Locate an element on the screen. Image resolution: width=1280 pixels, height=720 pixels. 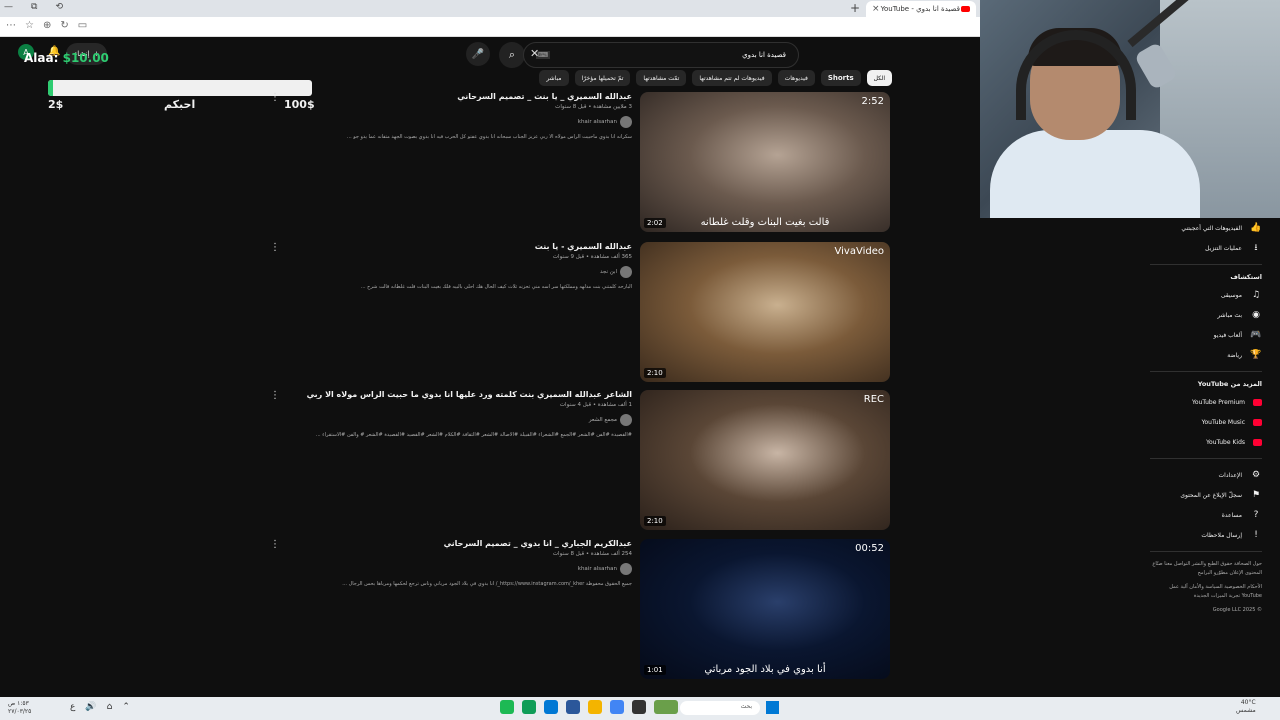
video-thumbnail: 2:10 VivaVideo is located at coordinates (765, 312).